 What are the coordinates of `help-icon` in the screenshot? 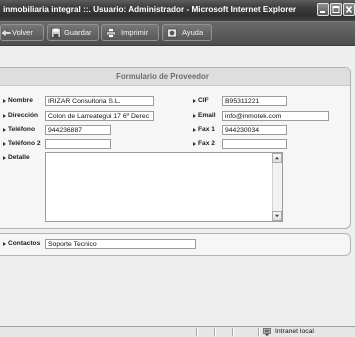 It's located at (172, 33).